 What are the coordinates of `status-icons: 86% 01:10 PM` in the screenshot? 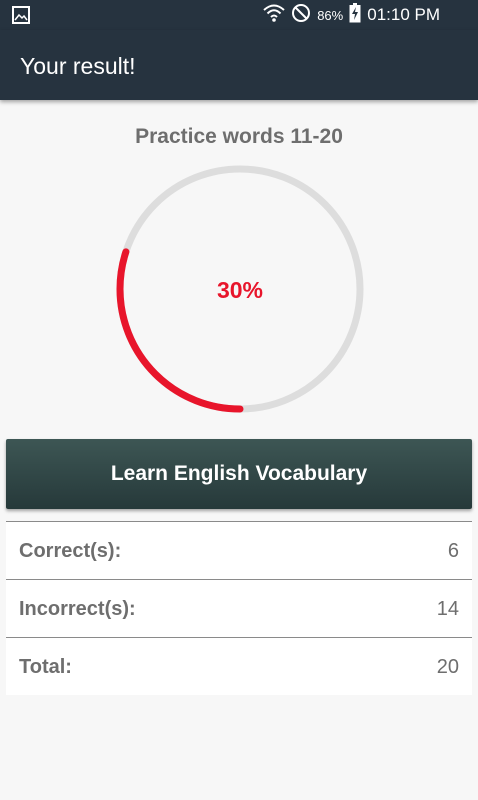 It's located at (351, 15).